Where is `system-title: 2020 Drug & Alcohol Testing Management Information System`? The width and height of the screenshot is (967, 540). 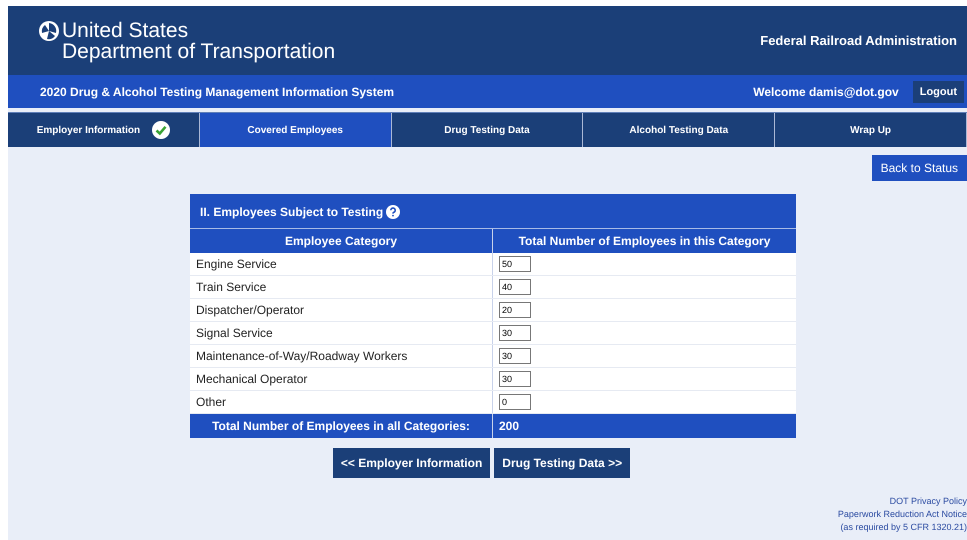
system-title: 2020 Drug & Alcohol Testing Management Information System is located at coordinates (217, 91).